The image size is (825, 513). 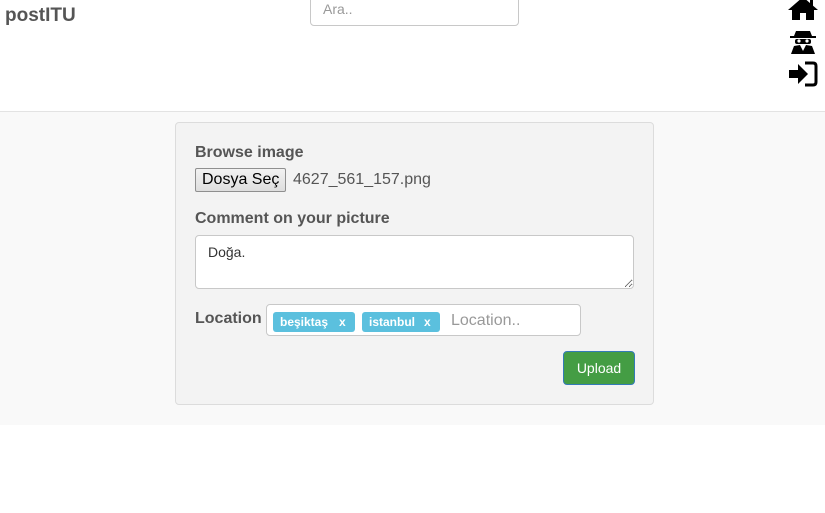 I want to click on location-tags-input: beşiktaş x istanbul x, so click(x=423, y=320).